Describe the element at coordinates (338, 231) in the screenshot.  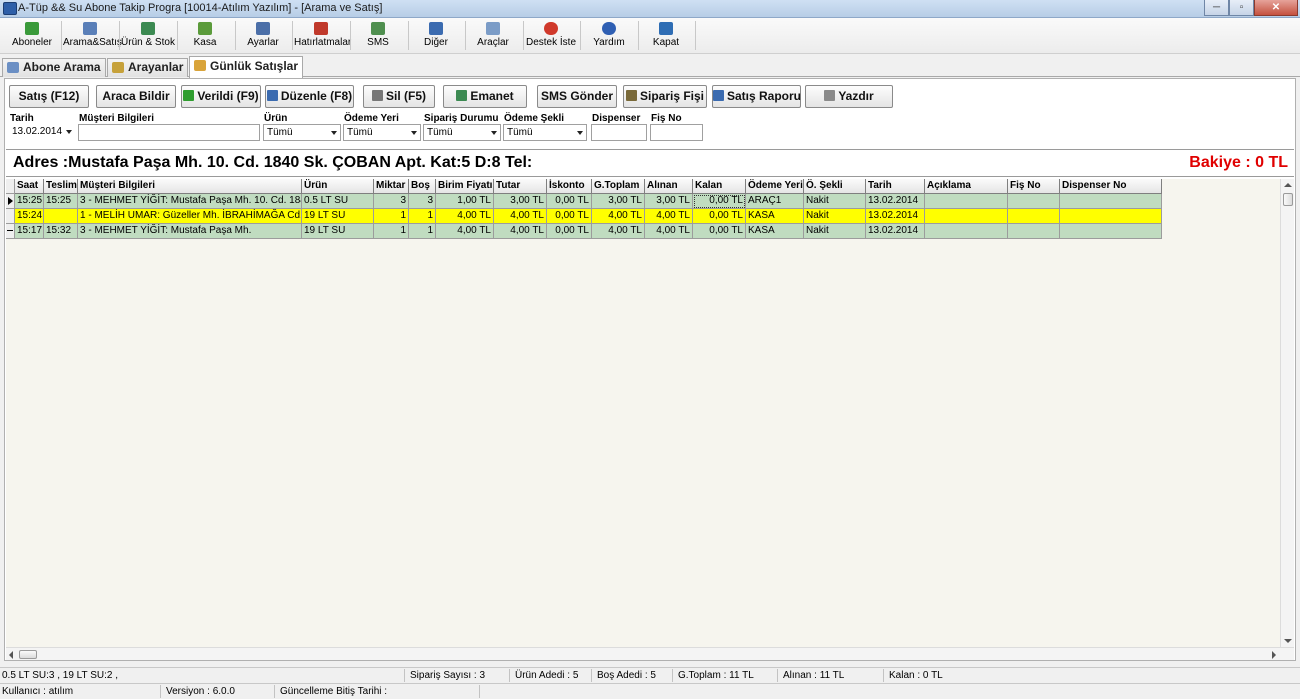
I see `cell-urun: 19 LT SU` at that location.